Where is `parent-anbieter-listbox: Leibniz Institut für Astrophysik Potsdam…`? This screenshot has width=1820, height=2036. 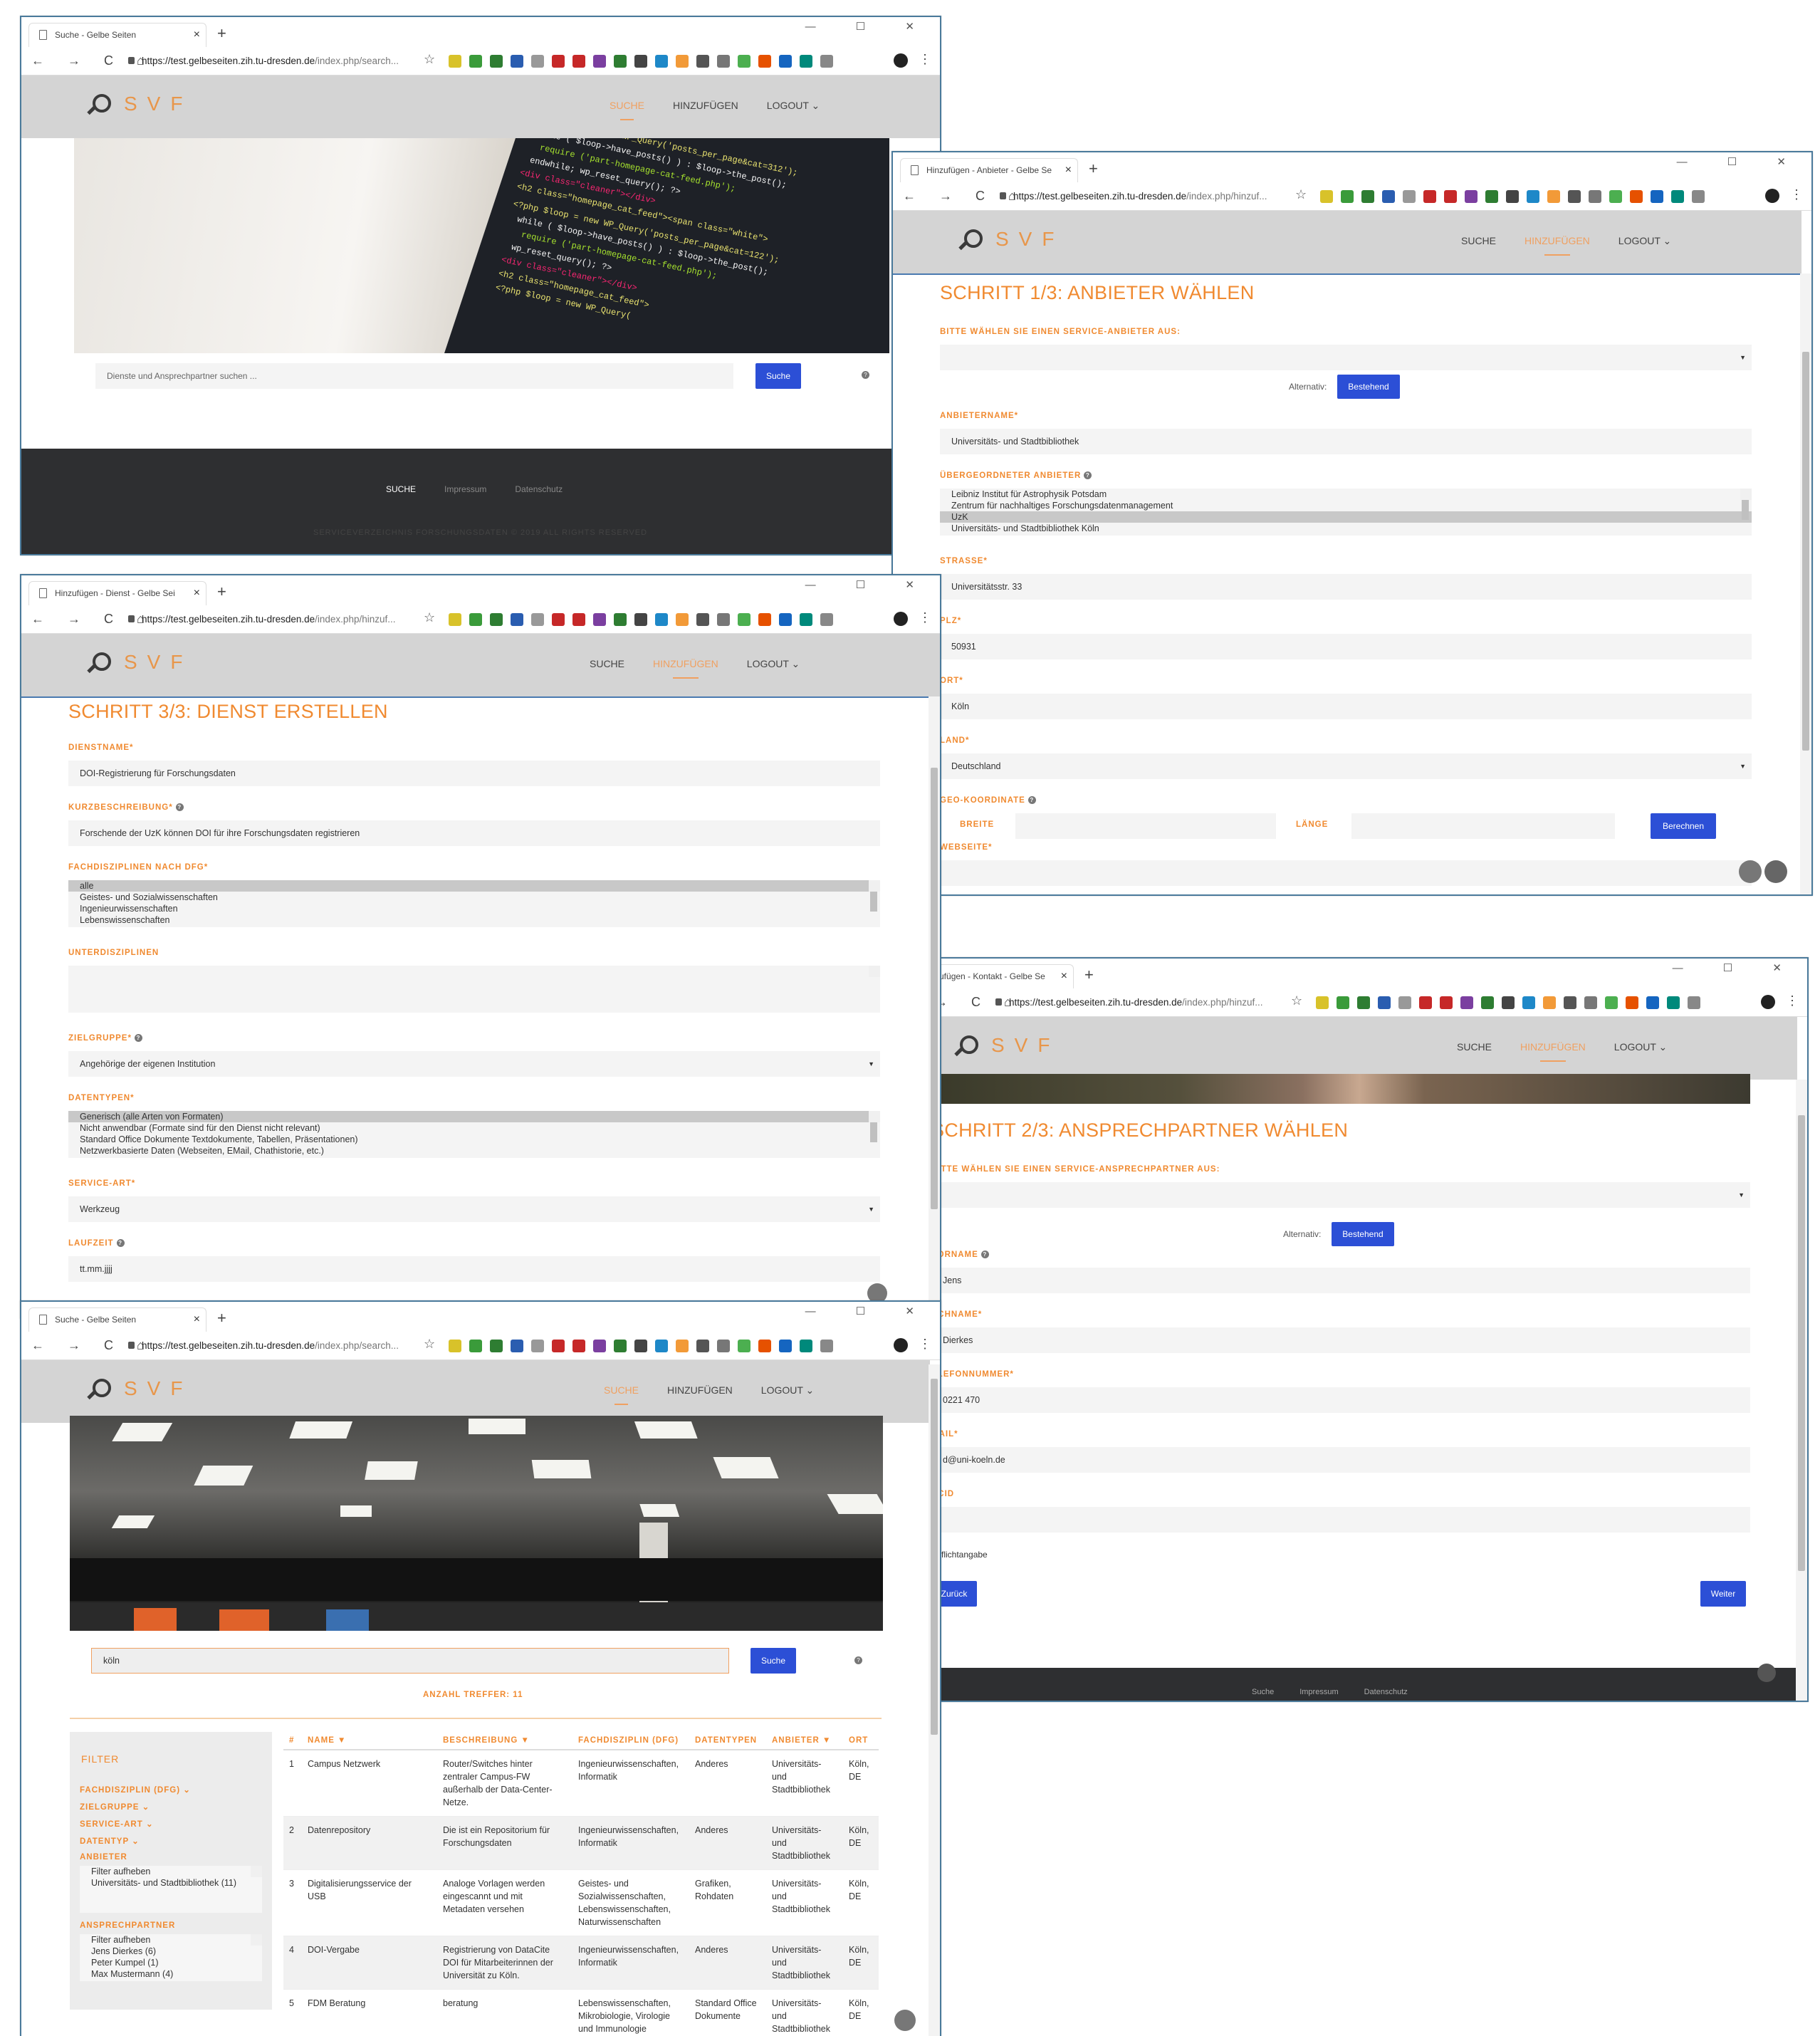
parent-anbieter-listbox: Leibniz Institut für Astrophysik Potsdam… is located at coordinates (1346, 512).